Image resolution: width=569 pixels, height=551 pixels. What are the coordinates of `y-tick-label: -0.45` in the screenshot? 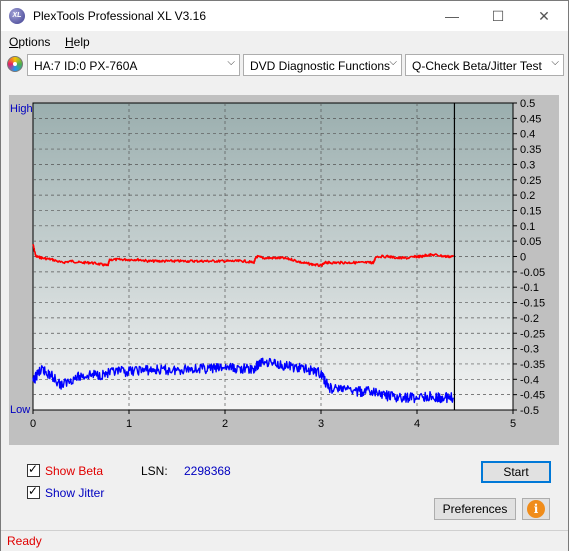 It's located at (532, 396).